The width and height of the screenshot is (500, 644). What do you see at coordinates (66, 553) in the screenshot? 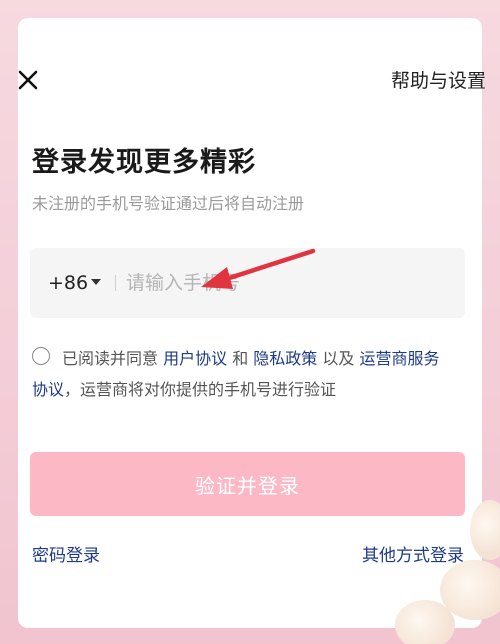
I see `password-login-link: 密码登录` at bounding box center [66, 553].